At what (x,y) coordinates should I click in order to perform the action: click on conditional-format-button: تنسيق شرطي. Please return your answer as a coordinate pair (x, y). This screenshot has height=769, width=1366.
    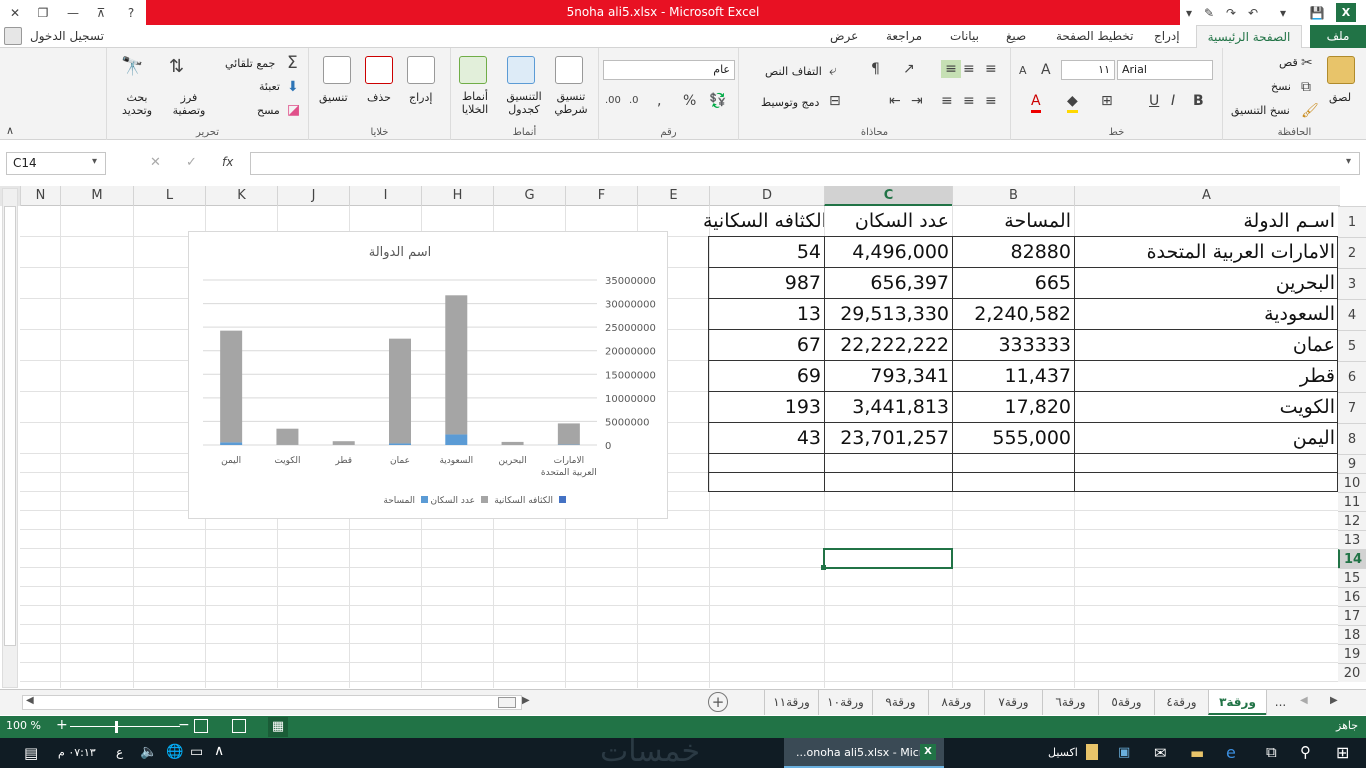
    Looking at the image, I should click on (571, 103).